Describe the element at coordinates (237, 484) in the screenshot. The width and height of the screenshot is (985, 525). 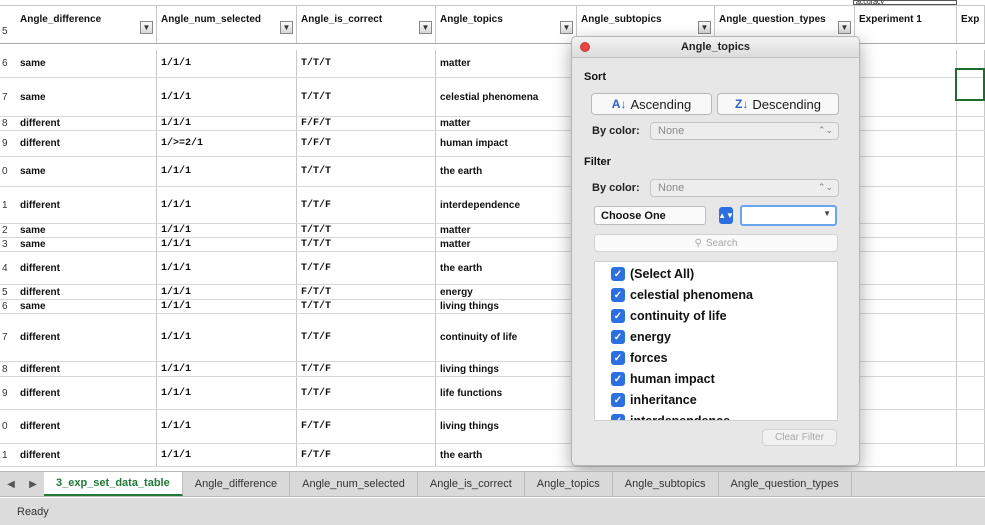
I see `sheet-tab: Angle_difference` at that location.